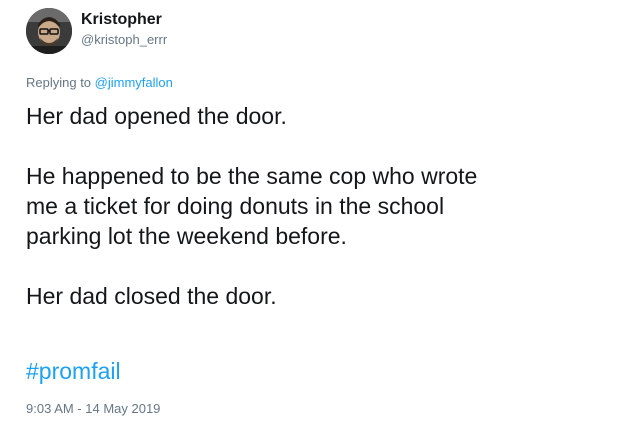 The width and height of the screenshot is (619, 426). What do you see at coordinates (252, 176) in the screenshot?
I see `tweet-line: He happened to be the same cop who wrote` at bounding box center [252, 176].